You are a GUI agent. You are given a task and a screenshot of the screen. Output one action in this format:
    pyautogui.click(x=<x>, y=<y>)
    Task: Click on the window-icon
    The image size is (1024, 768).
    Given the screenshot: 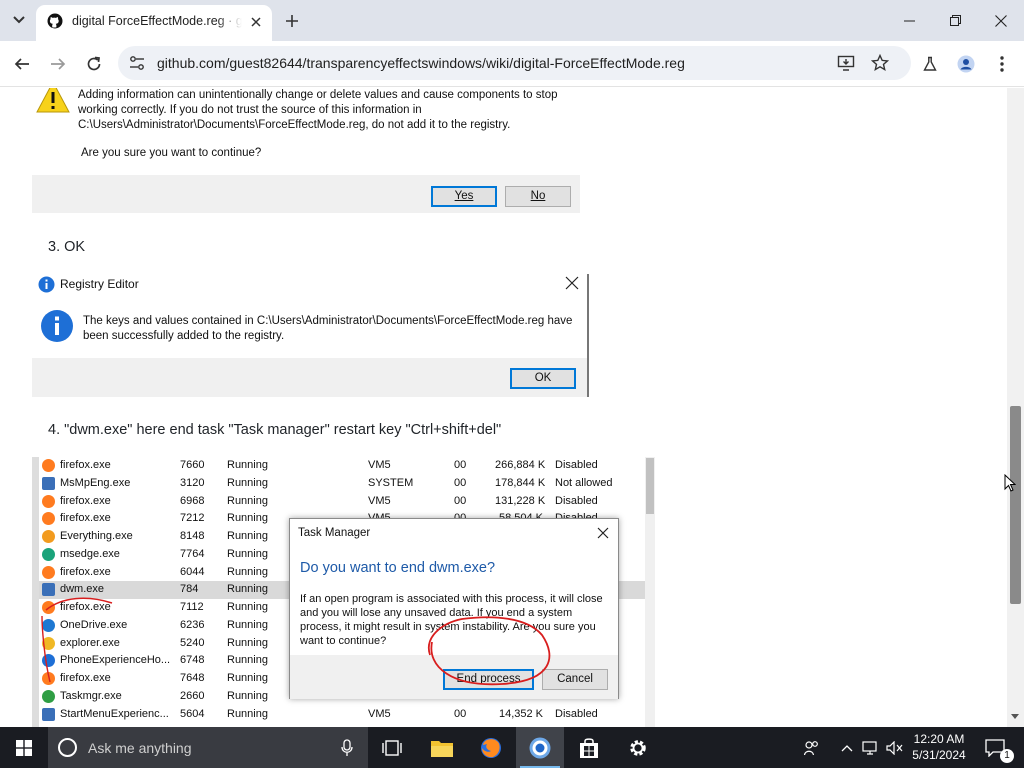 What is the action you would take?
    pyautogui.click(x=48, y=590)
    